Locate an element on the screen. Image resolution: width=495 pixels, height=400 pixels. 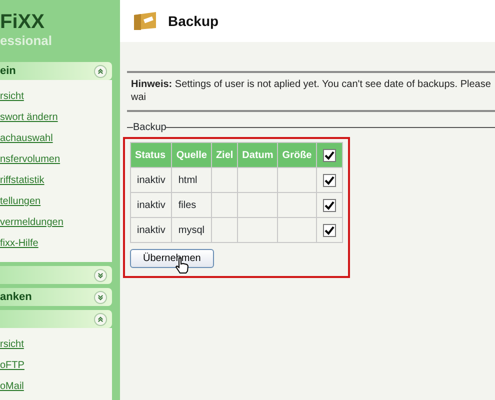
section-title: anken is located at coordinates (16, 297).